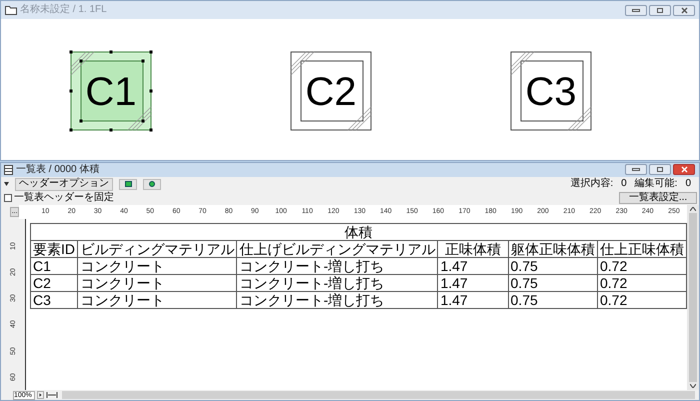 The width and height of the screenshot is (700, 401). Describe the element at coordinates (624, 184) in the screenshot. I see `selection-count: 0` at that location.